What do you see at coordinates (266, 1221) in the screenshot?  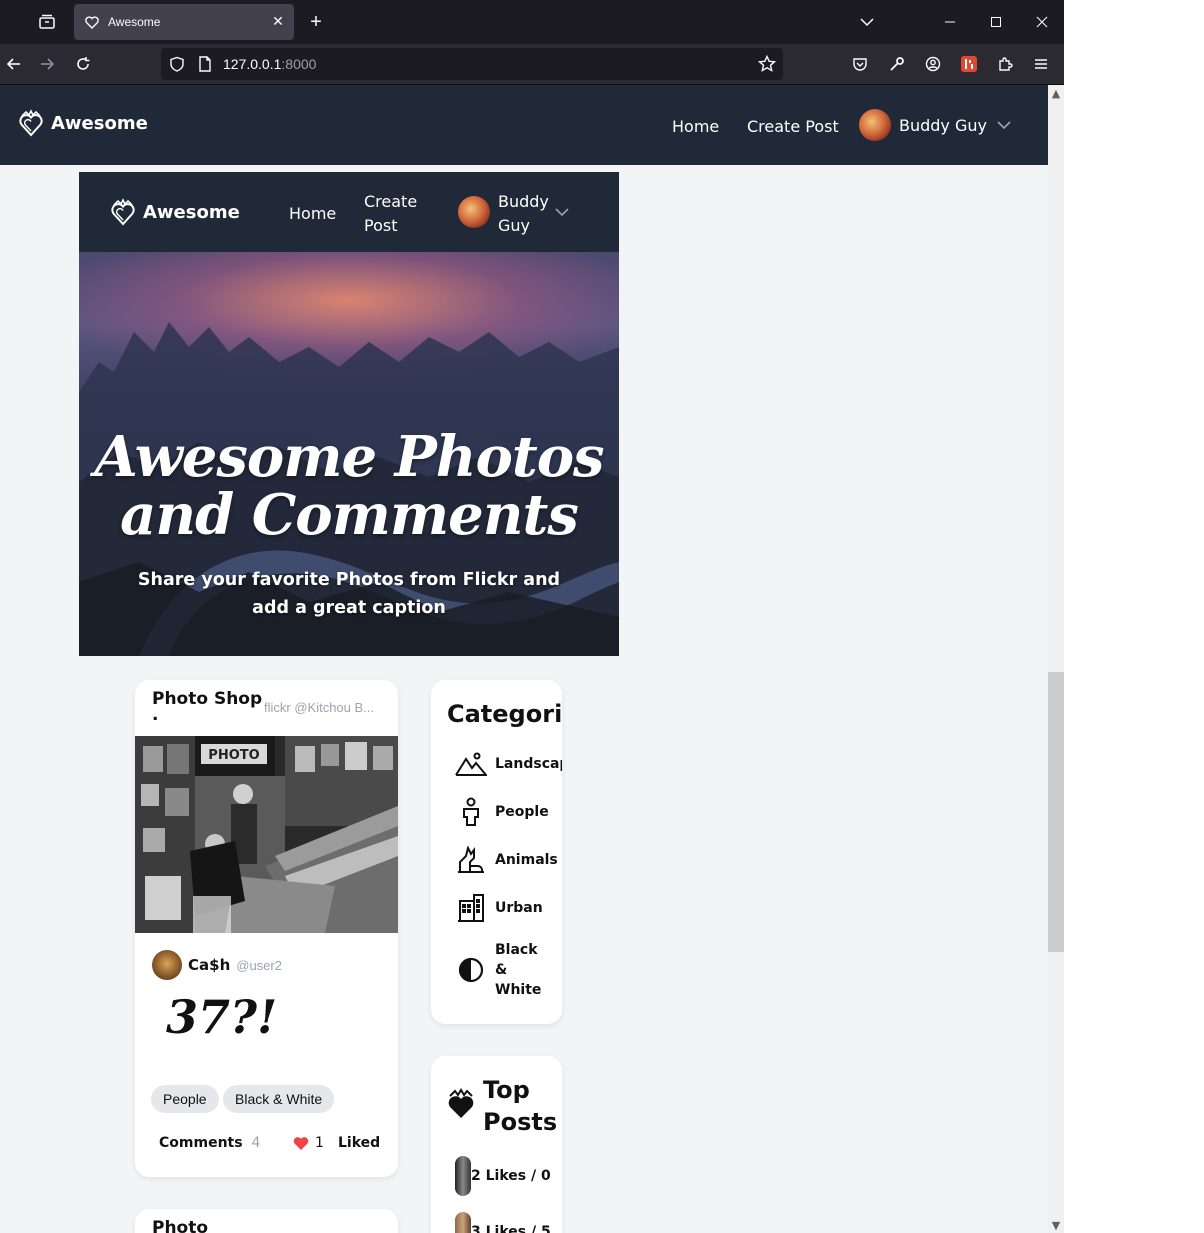 I see `post-card: Photo` at bounding box center [266, 1221].